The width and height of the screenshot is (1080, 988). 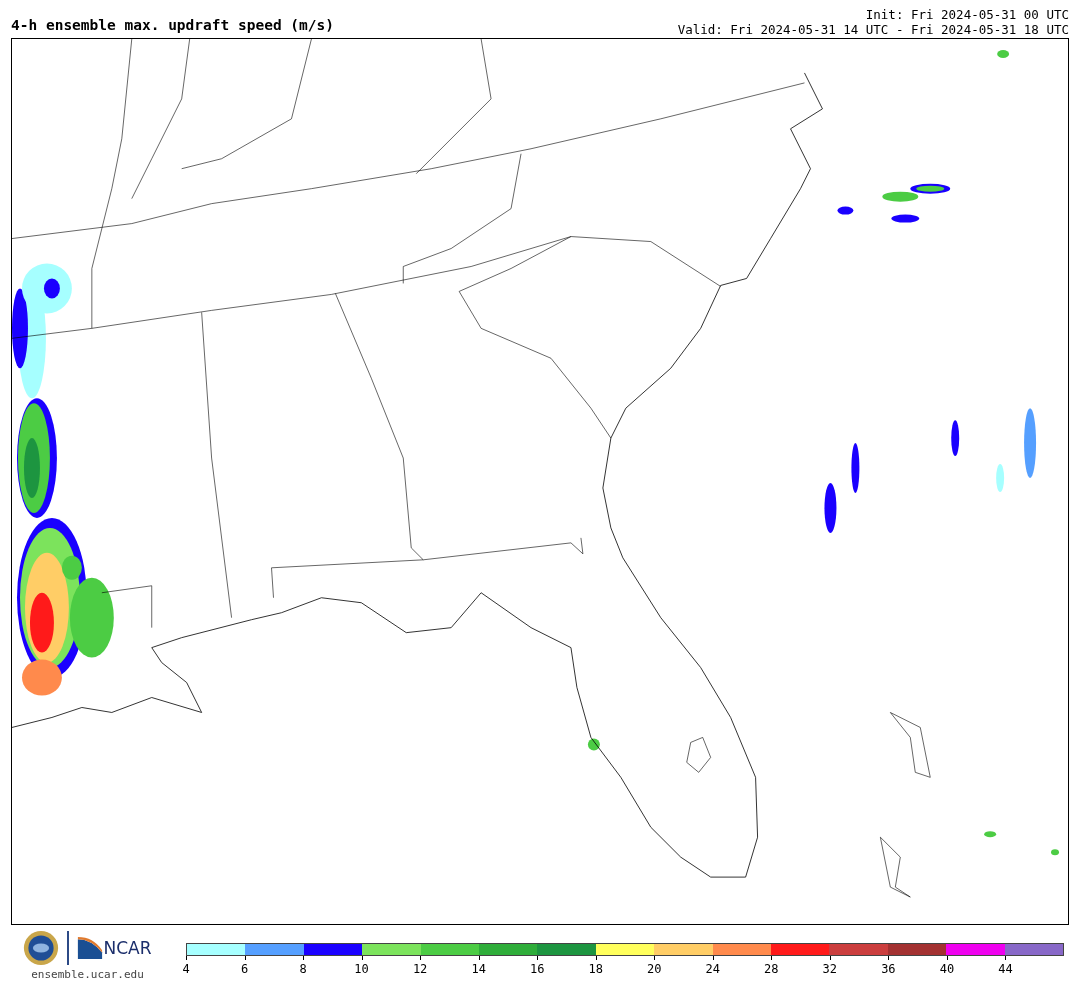 What do you see at coordinates (771, 969) in the screenshot?
I see `tick-label: 28` at bounding box center [771, 969].